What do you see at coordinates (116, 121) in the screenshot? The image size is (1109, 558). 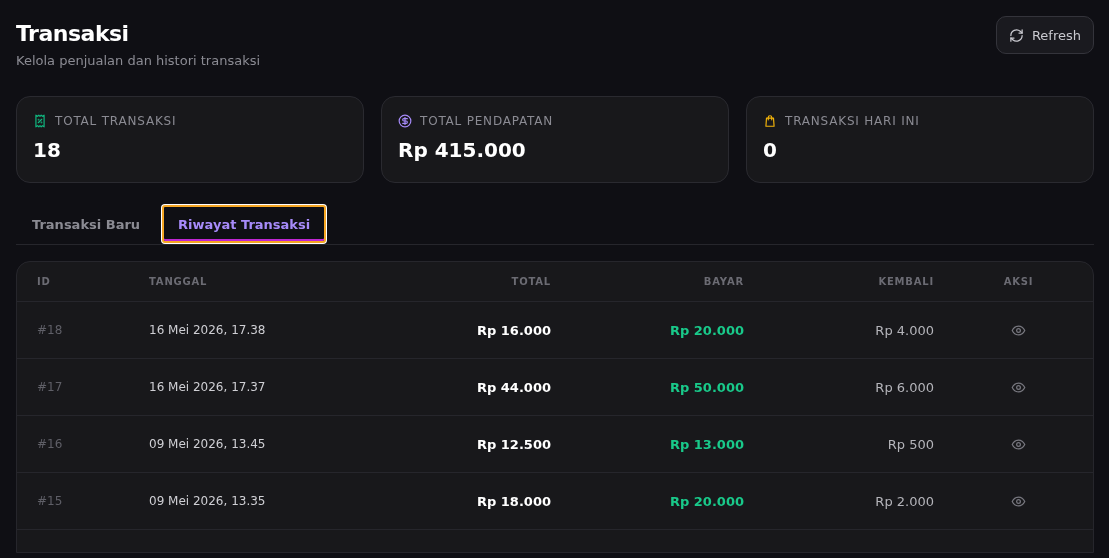 I see `stat-label: TOTAL TRANSAKSI` at bounding box center [116, 121].